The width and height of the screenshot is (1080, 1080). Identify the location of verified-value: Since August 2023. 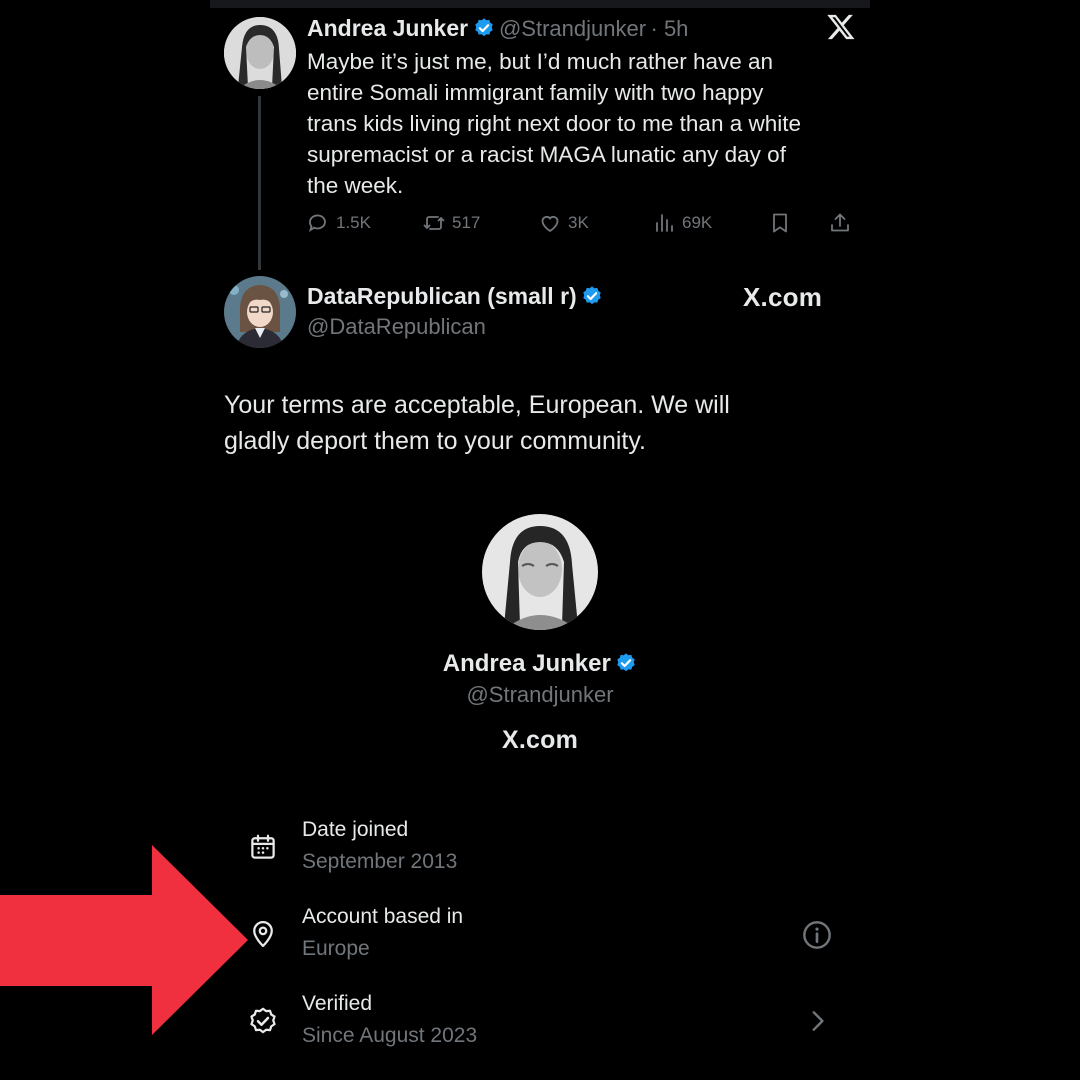
(390, 1035).